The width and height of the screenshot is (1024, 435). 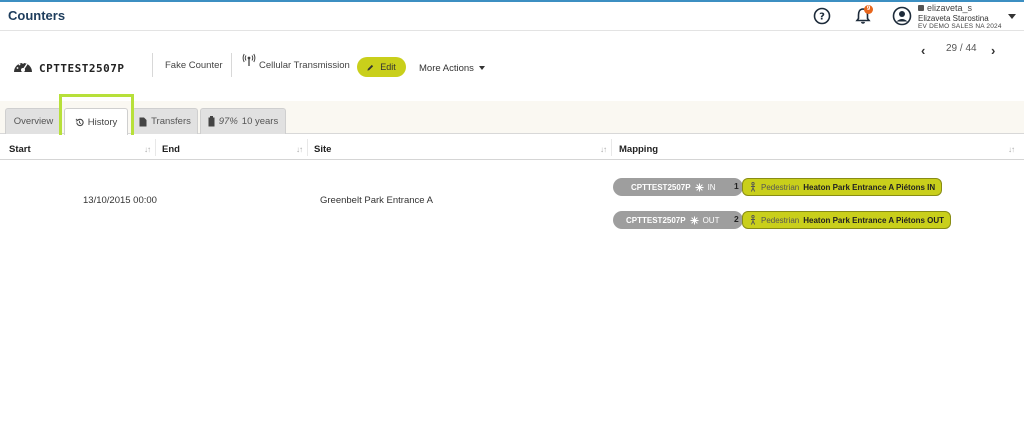 I want to click on channel-pill: CPTTEST2507P IN, so click(x=678, y=187).